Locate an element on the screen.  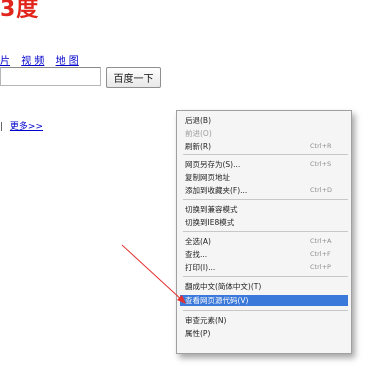
menu-item-forward: 前进(O) is located at coordinates (264, 133).